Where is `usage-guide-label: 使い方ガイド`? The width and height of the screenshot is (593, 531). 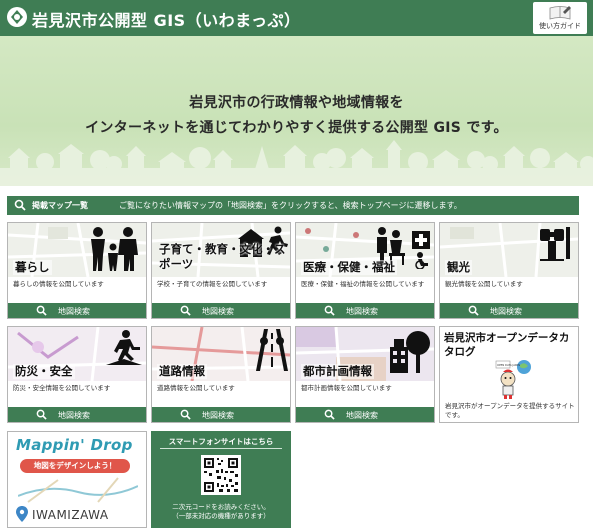
usage-guide-label: 使い方ガイド is located at coordinates (560, 26).